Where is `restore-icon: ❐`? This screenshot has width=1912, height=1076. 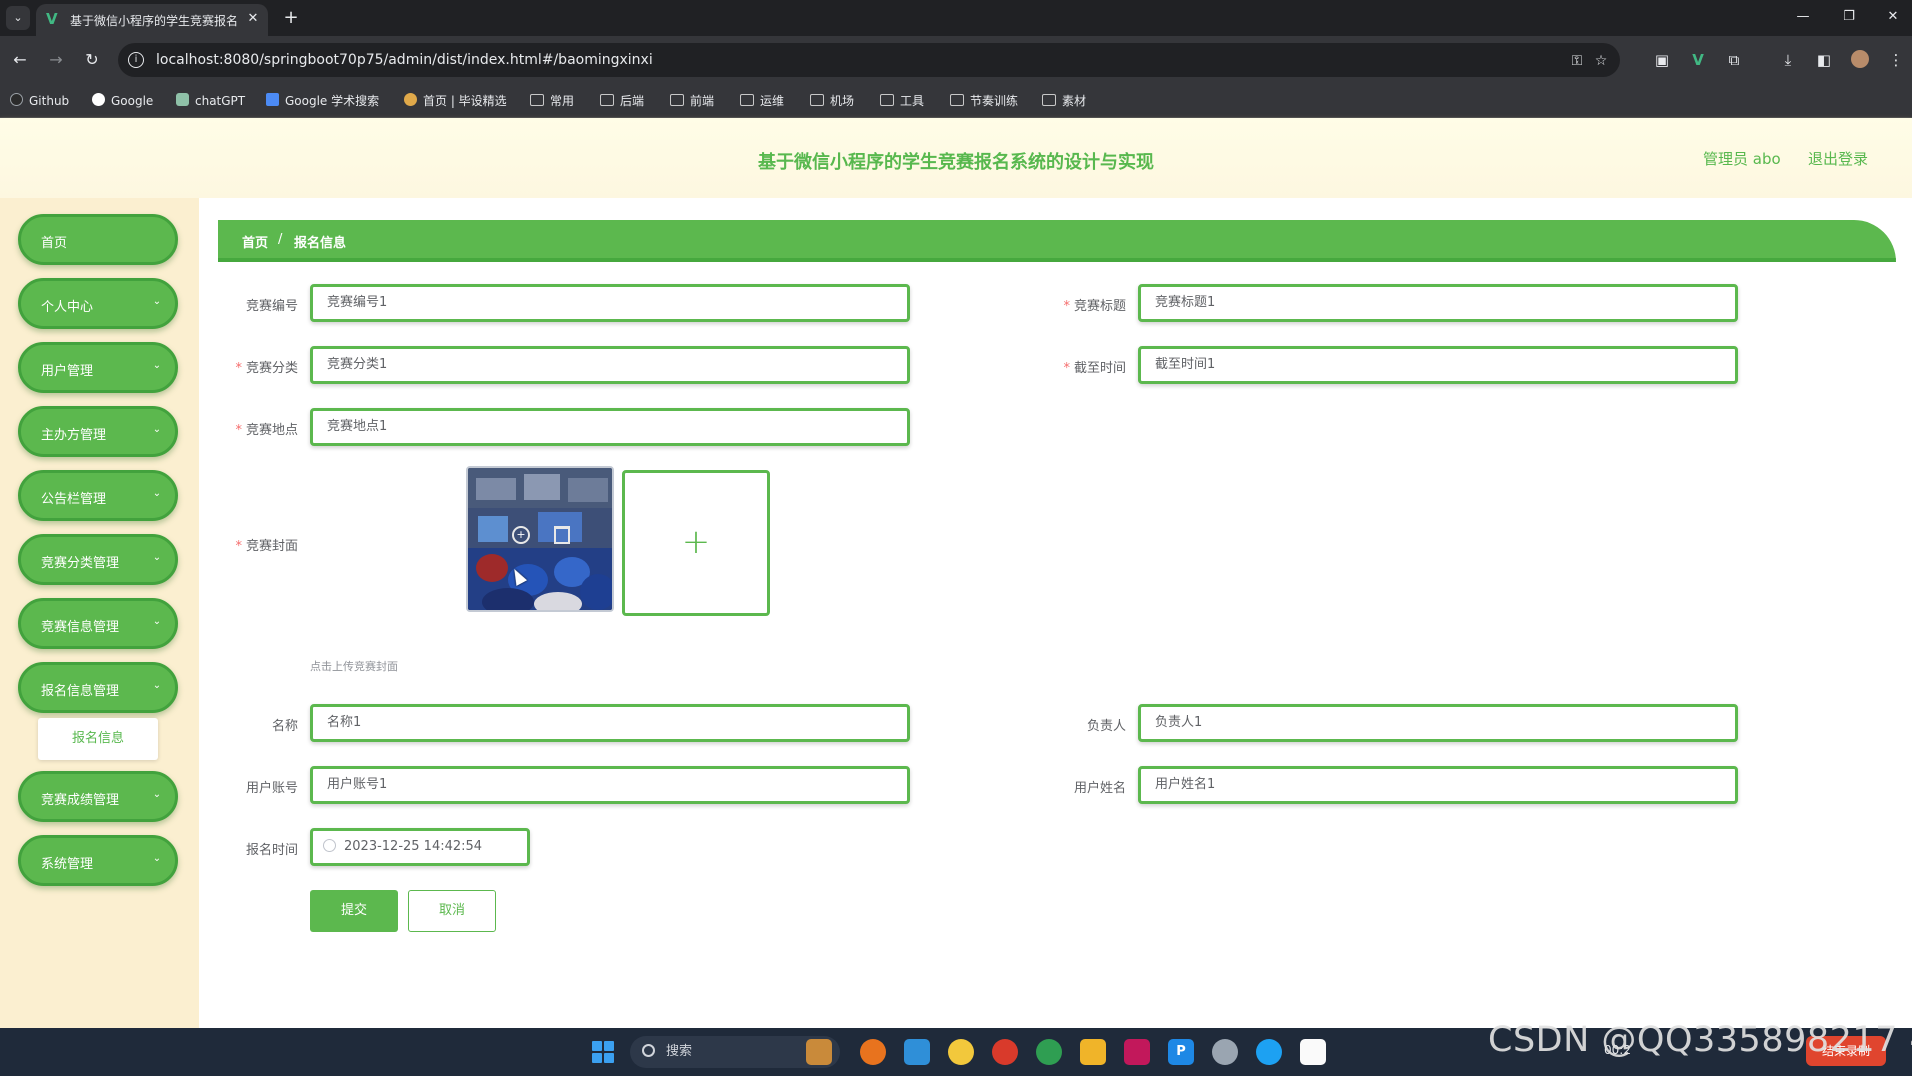
restore-icon: ❐ is located at coordinates (1849, 17).